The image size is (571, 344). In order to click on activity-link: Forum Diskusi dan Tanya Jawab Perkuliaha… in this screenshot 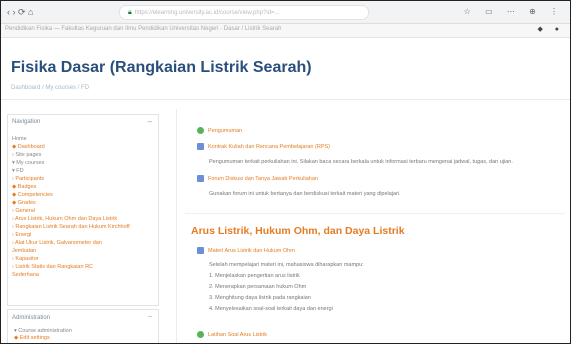, I will do `click(263, 179)`.